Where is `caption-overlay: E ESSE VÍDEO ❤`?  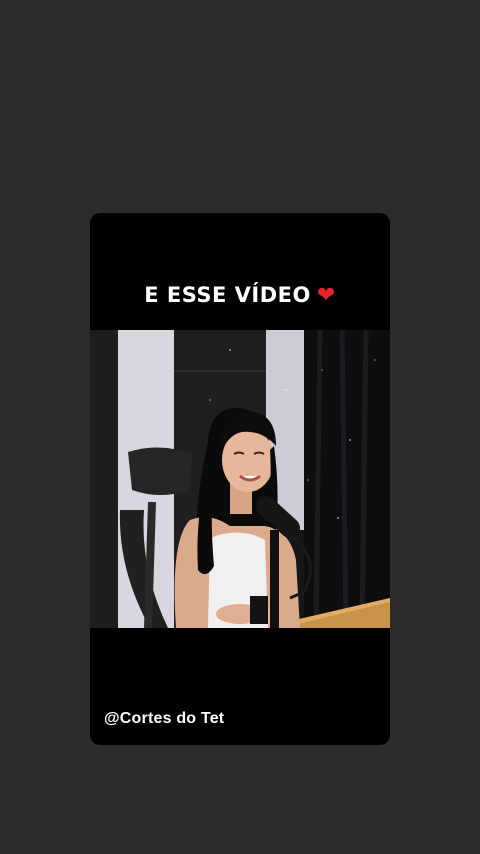
caption-overlay: E ESSE VÍDEO ❤ is located at coordinates (240, 295).